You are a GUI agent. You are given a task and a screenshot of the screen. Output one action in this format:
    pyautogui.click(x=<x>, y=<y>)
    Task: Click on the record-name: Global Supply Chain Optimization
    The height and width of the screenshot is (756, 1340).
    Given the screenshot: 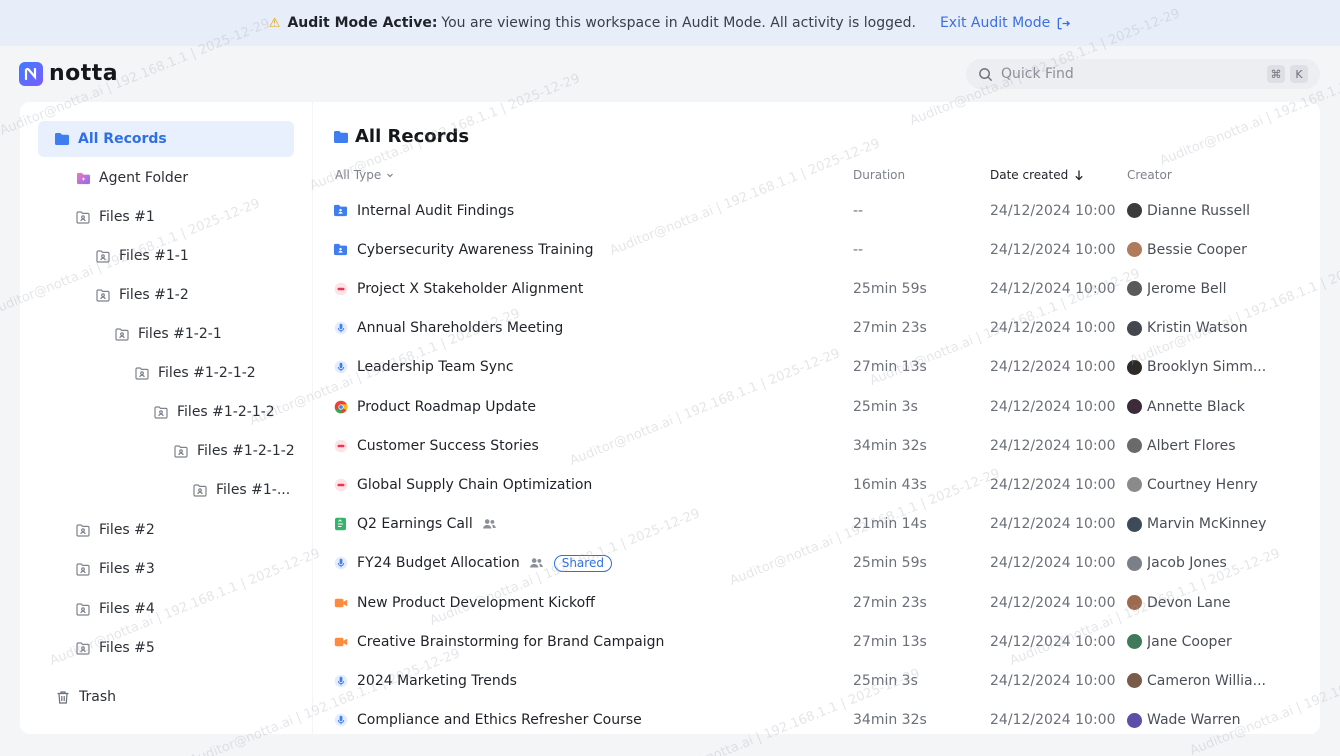 What is the action you would take?
    pyautogui.click(x=475, y=484)
    